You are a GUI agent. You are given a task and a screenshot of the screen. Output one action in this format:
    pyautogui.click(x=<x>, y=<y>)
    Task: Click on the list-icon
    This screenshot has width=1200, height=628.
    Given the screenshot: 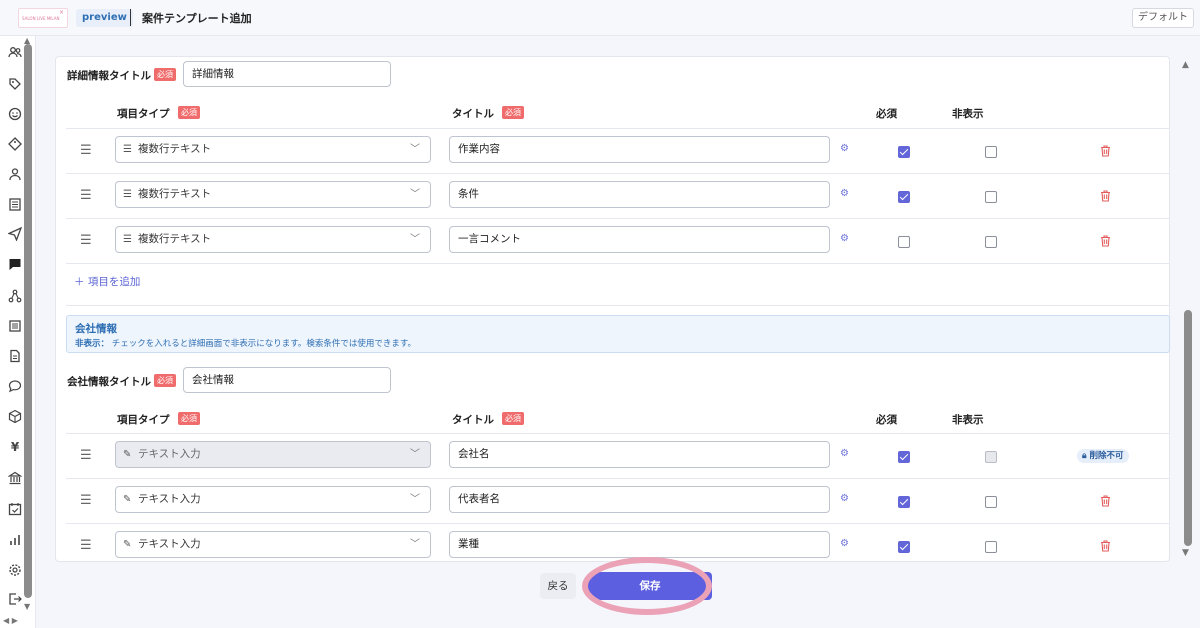 What is the action you would take?
    pyautogui.click(x=15, y=326)
    